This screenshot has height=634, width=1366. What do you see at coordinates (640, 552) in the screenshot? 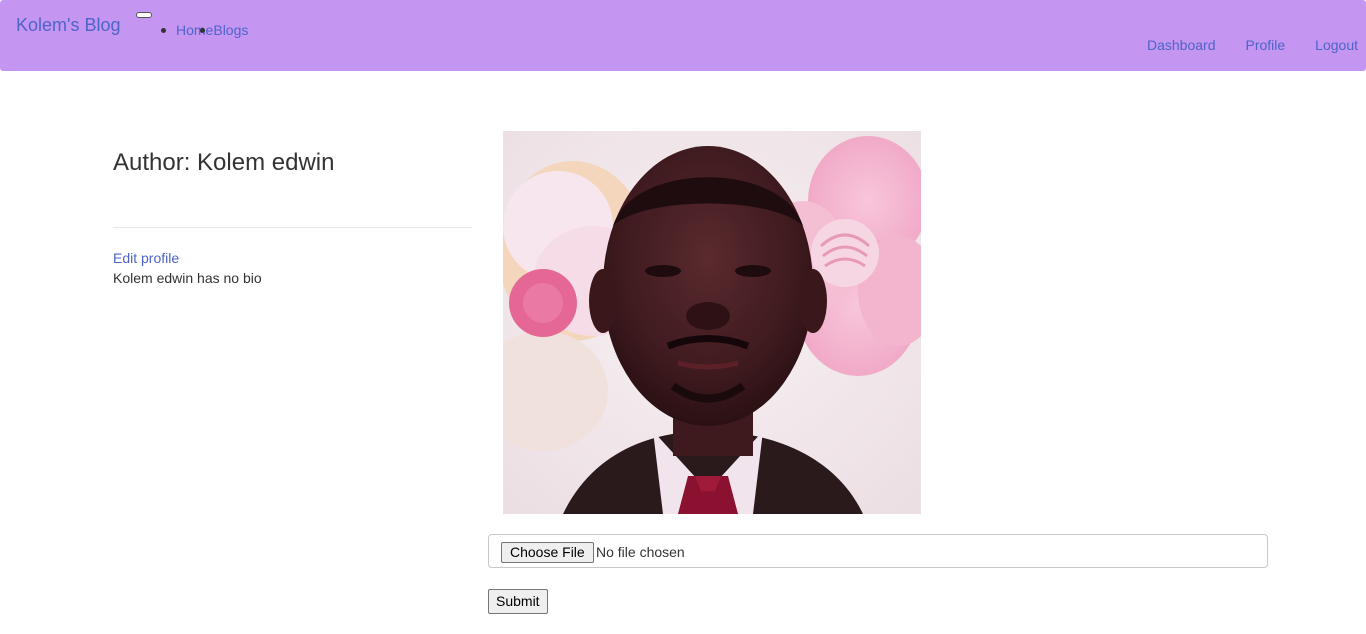
I see `file-status: No file chosen` at bounding box center [640, 552].